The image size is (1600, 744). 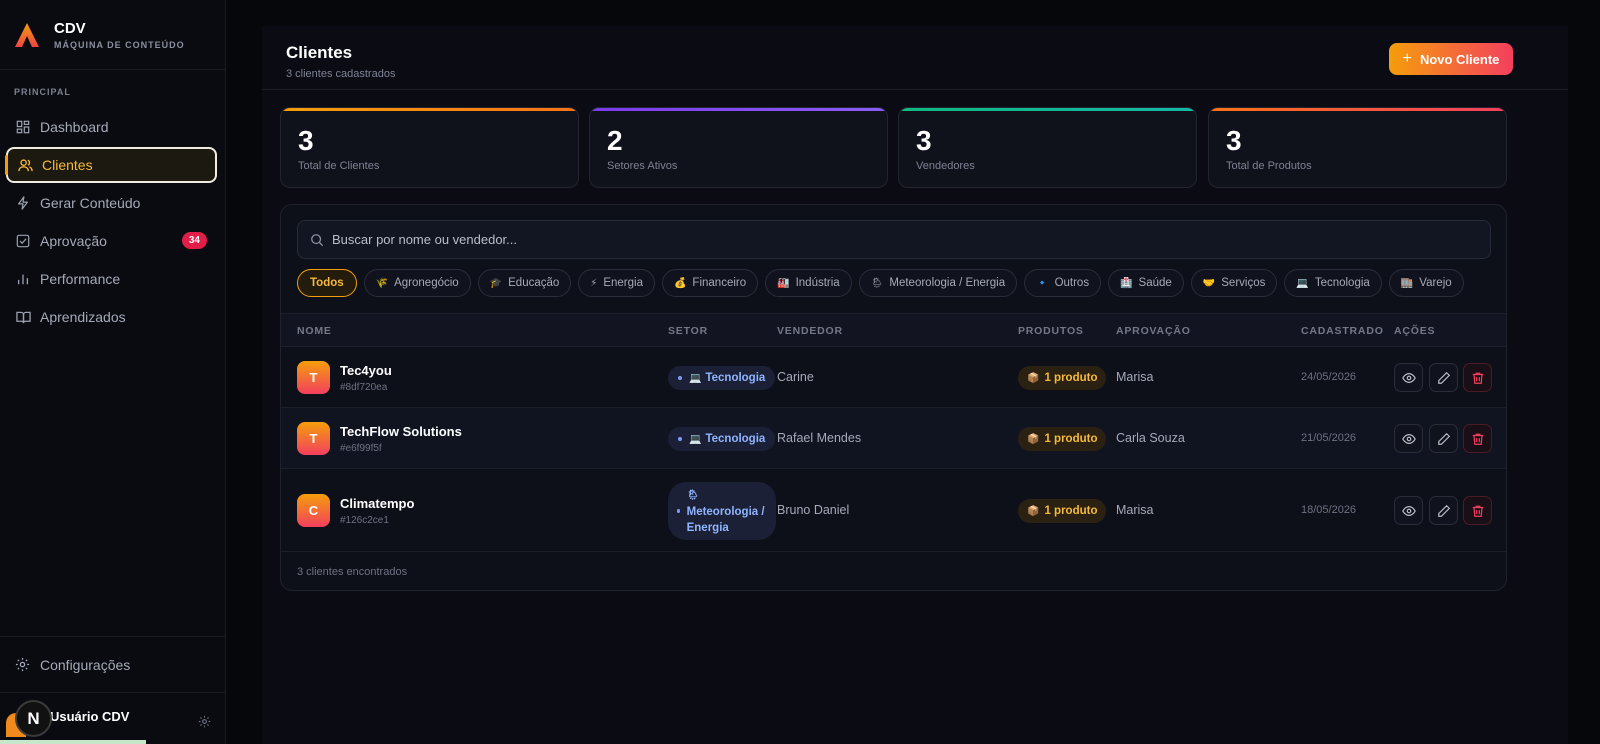 I want to click on sector-label: Tecnologia, so click(x=735, y=439).